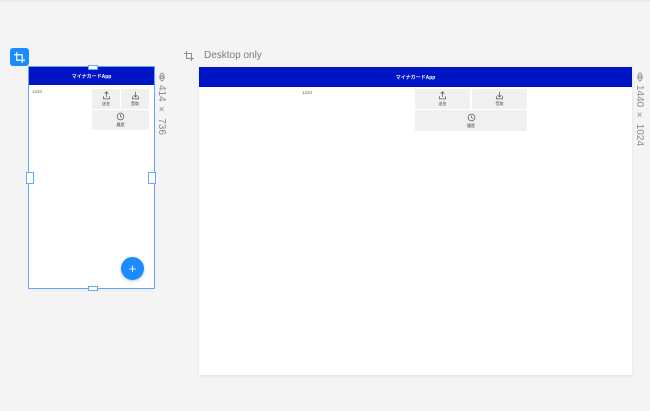 Image resolution: width=650 pixels, height=411 pixels. I want to click on resize-handle-left, so click(30, 178).